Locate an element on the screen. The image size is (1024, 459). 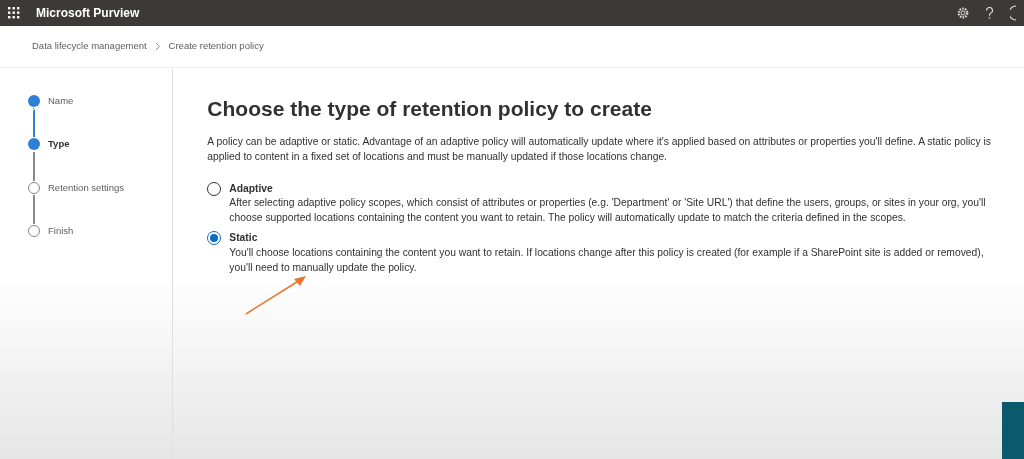
app-title: Microsoft Purview is located at coordinates (88, 13).